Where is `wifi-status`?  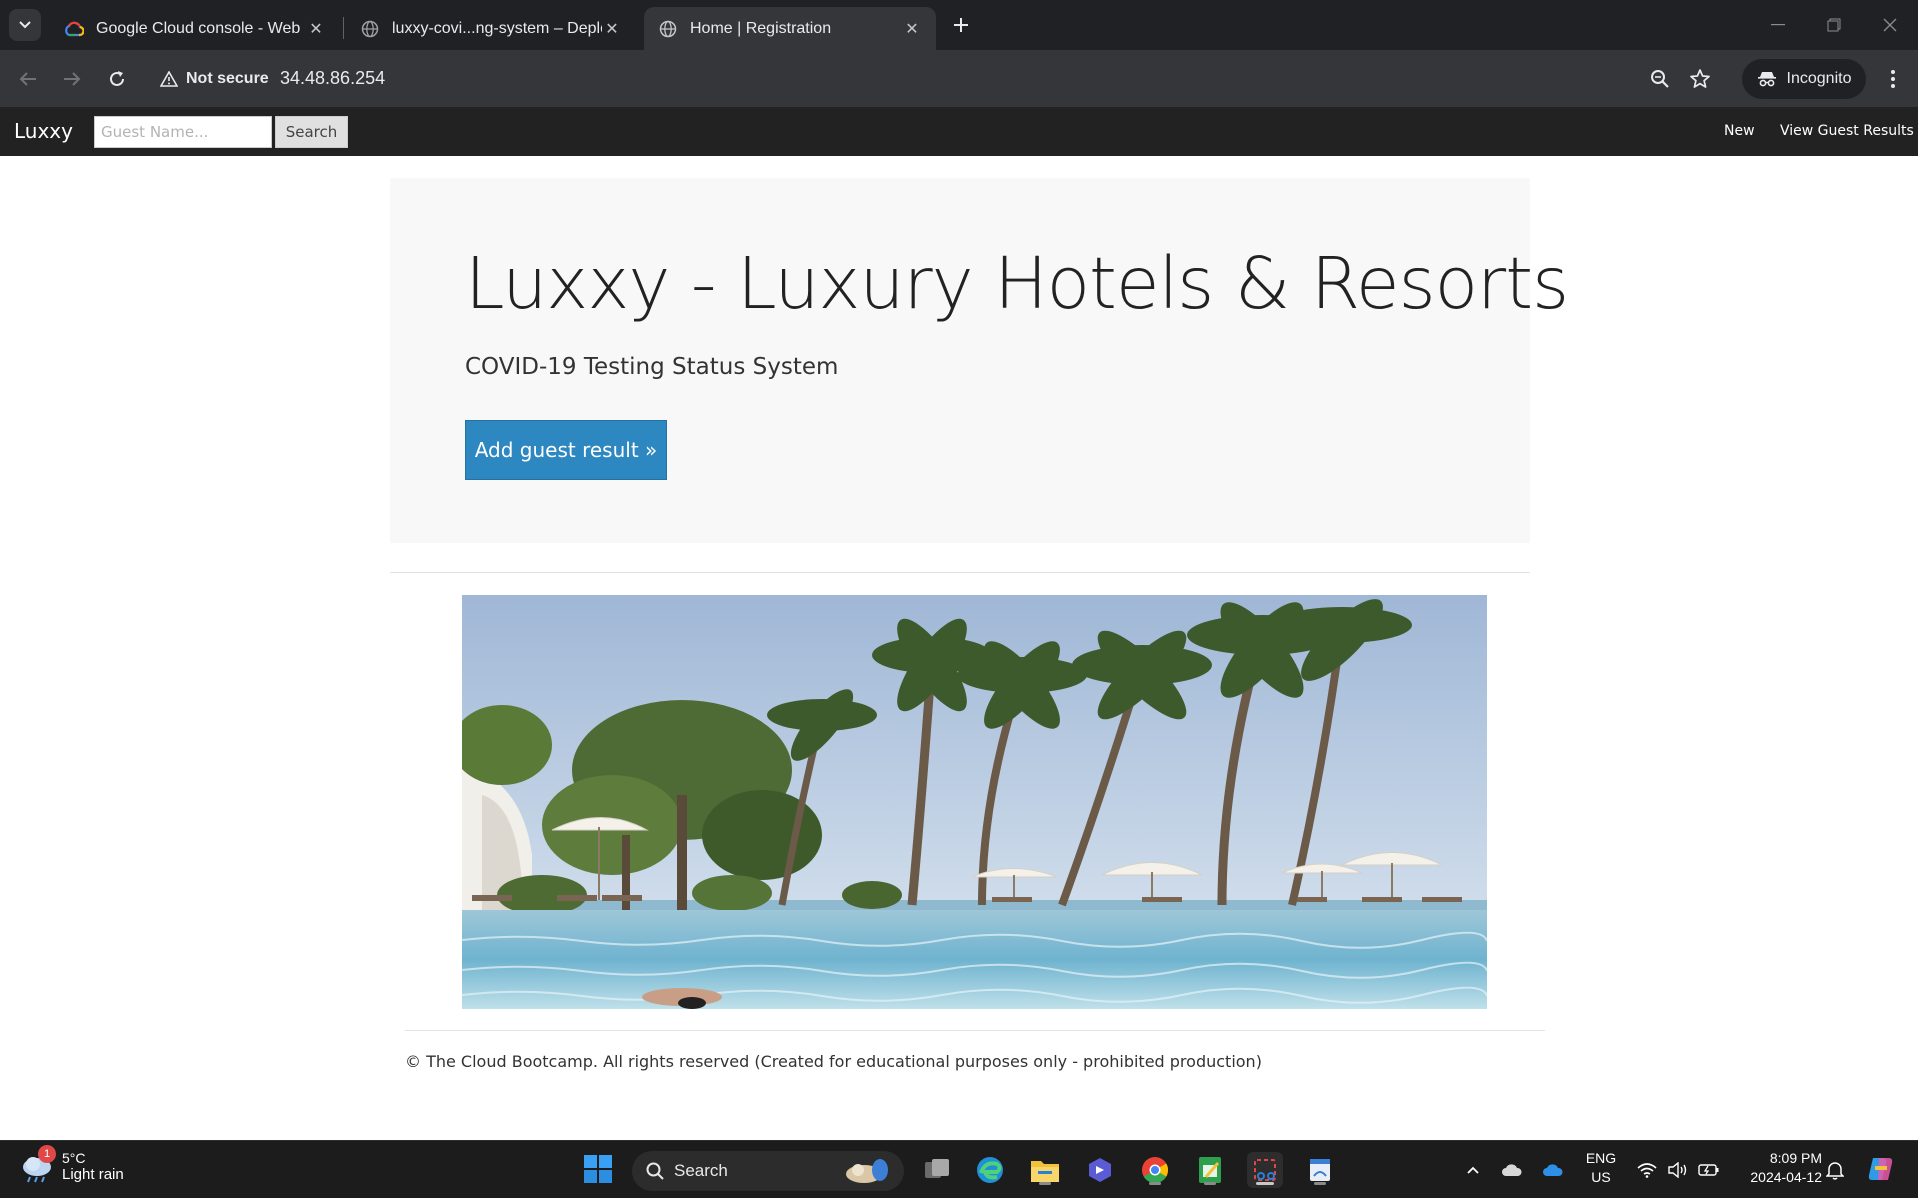 wifi-status is located at coordinates (1647, 1170).